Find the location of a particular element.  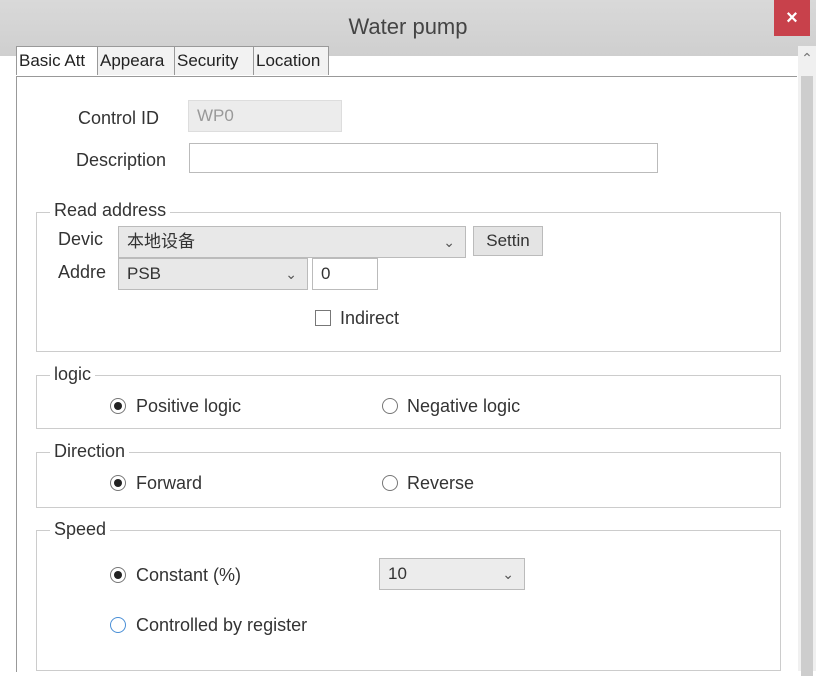

read-address-title: Read address is located at coordinates (110, 210).